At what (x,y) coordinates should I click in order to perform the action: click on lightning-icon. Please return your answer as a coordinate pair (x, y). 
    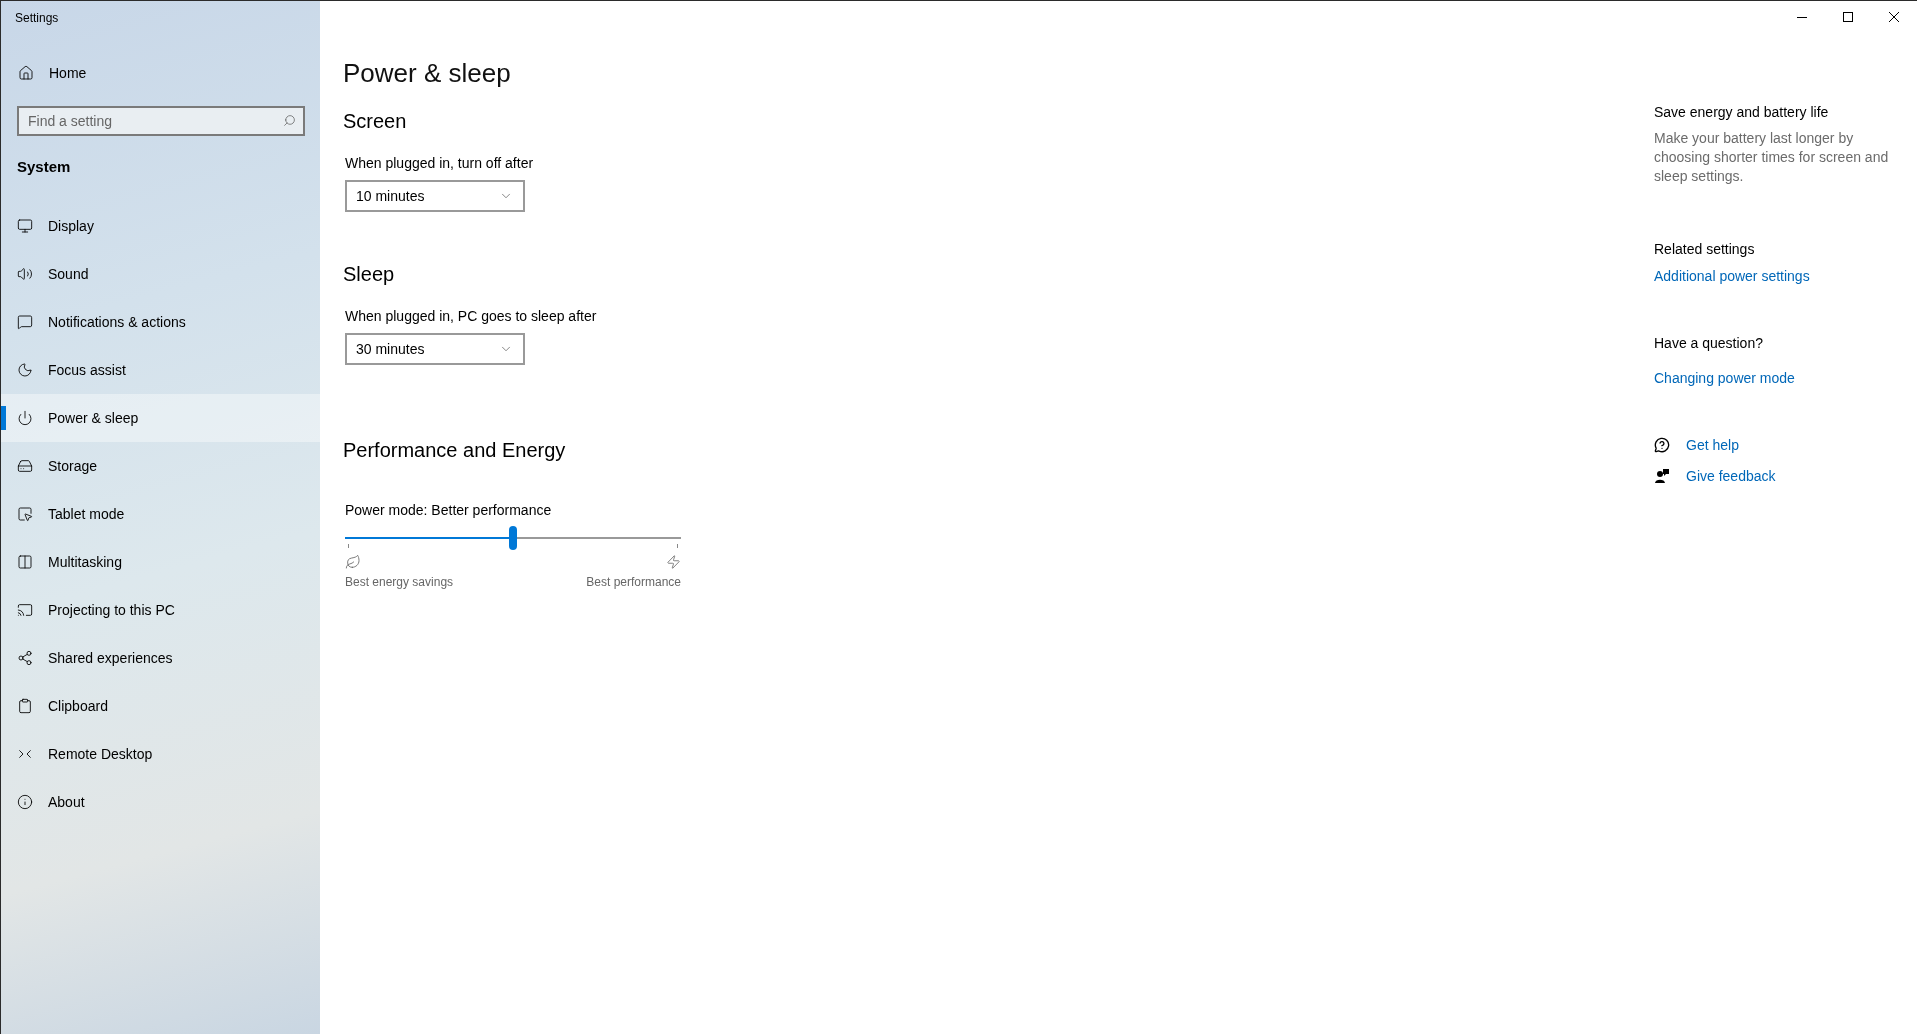
    Looking at the image, I should click on (673, 562).